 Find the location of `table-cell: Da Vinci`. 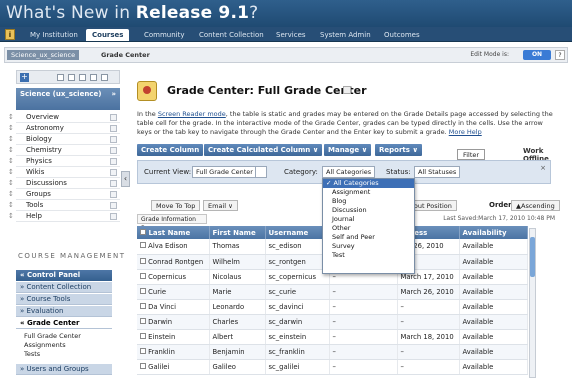

table-cell: Da Vinci is located at coordinates (173, 307).